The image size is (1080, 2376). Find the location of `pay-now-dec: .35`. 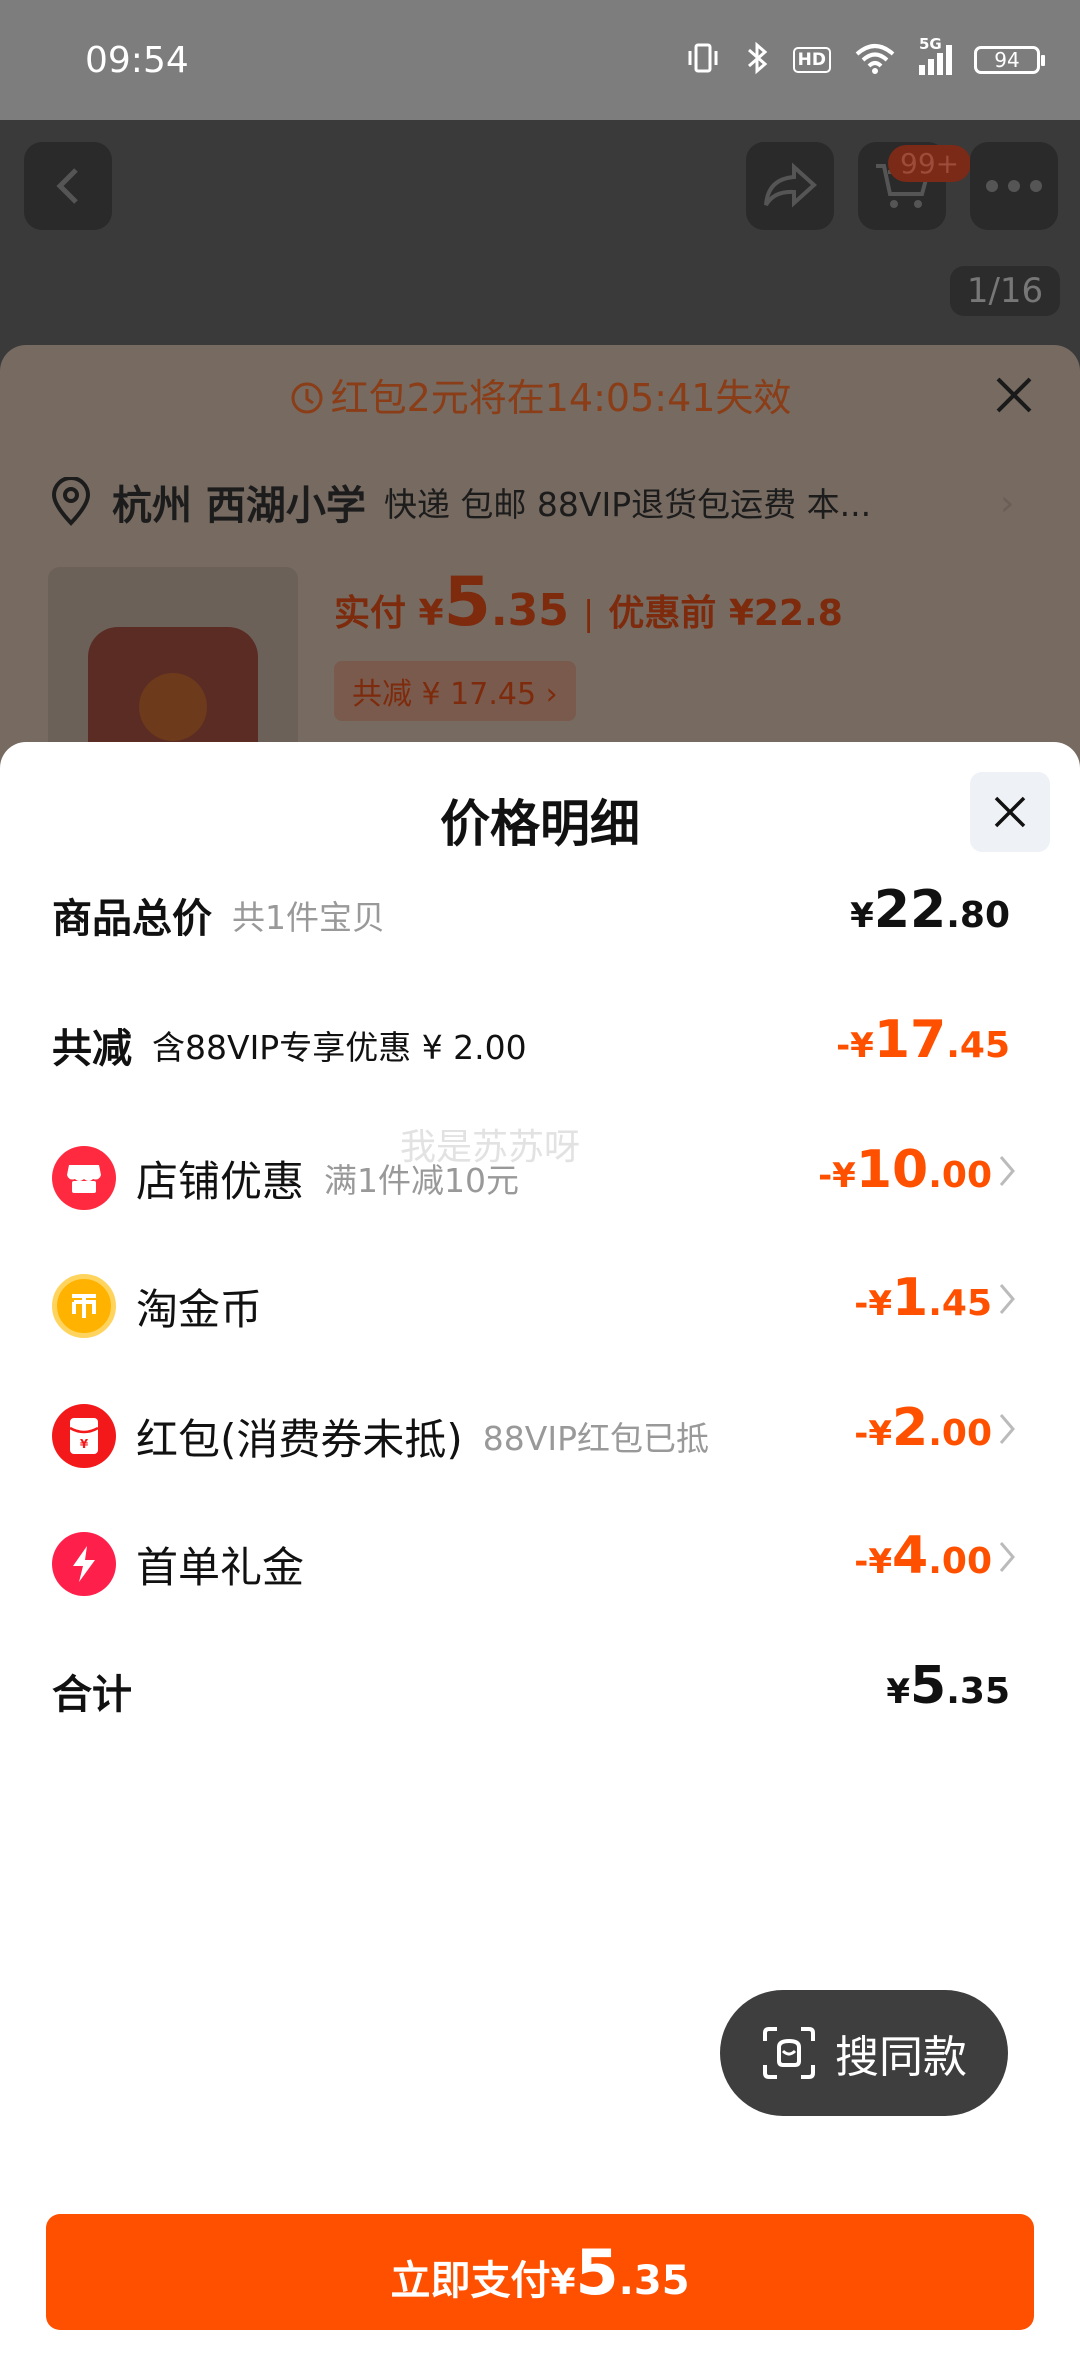

pay-now-dec: .35 is located at coordinates (654, 2281).